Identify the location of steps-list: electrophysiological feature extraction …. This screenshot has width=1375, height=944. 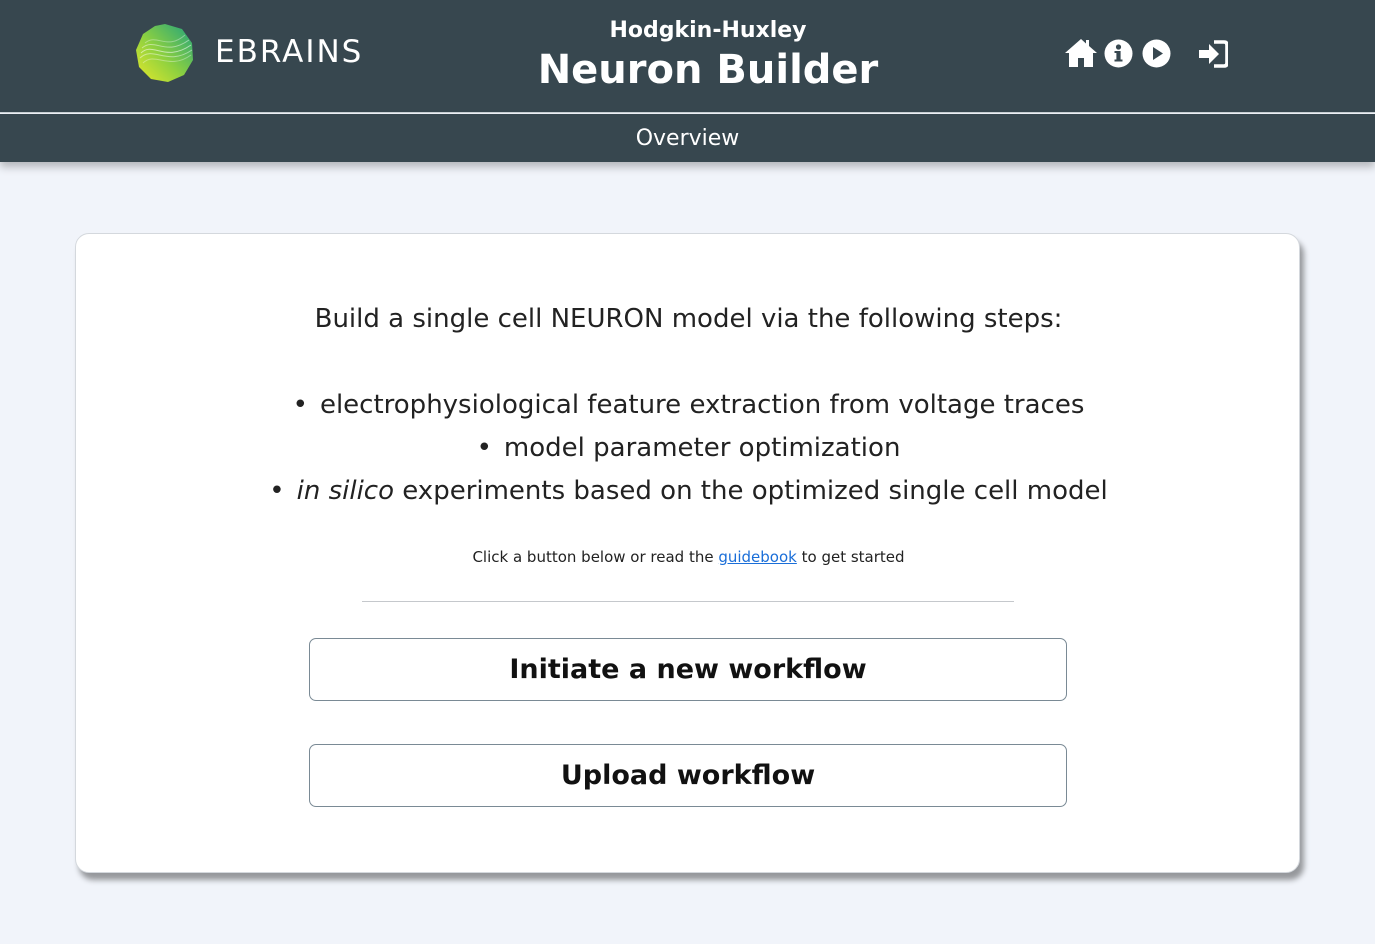
(688, 448).